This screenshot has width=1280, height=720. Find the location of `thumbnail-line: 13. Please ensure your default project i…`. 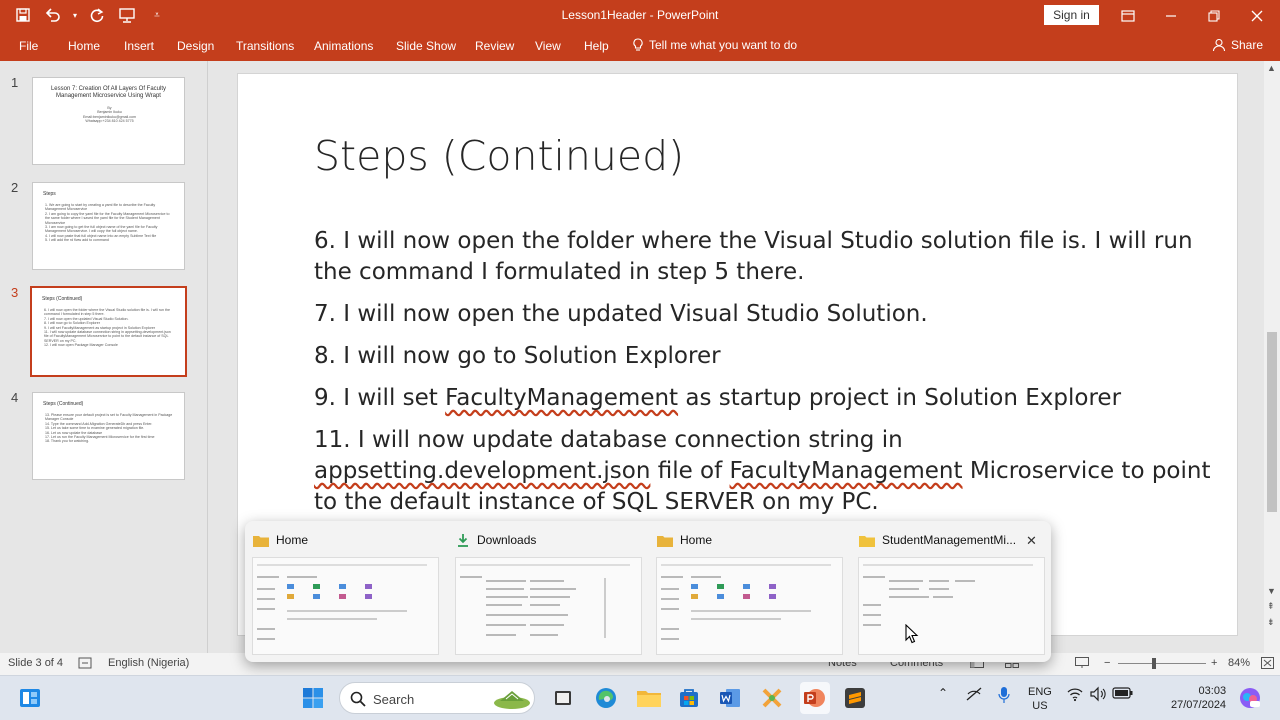

thumbnail-line: 13. Please ensure your default project i… is located at coordinates (109, 417).